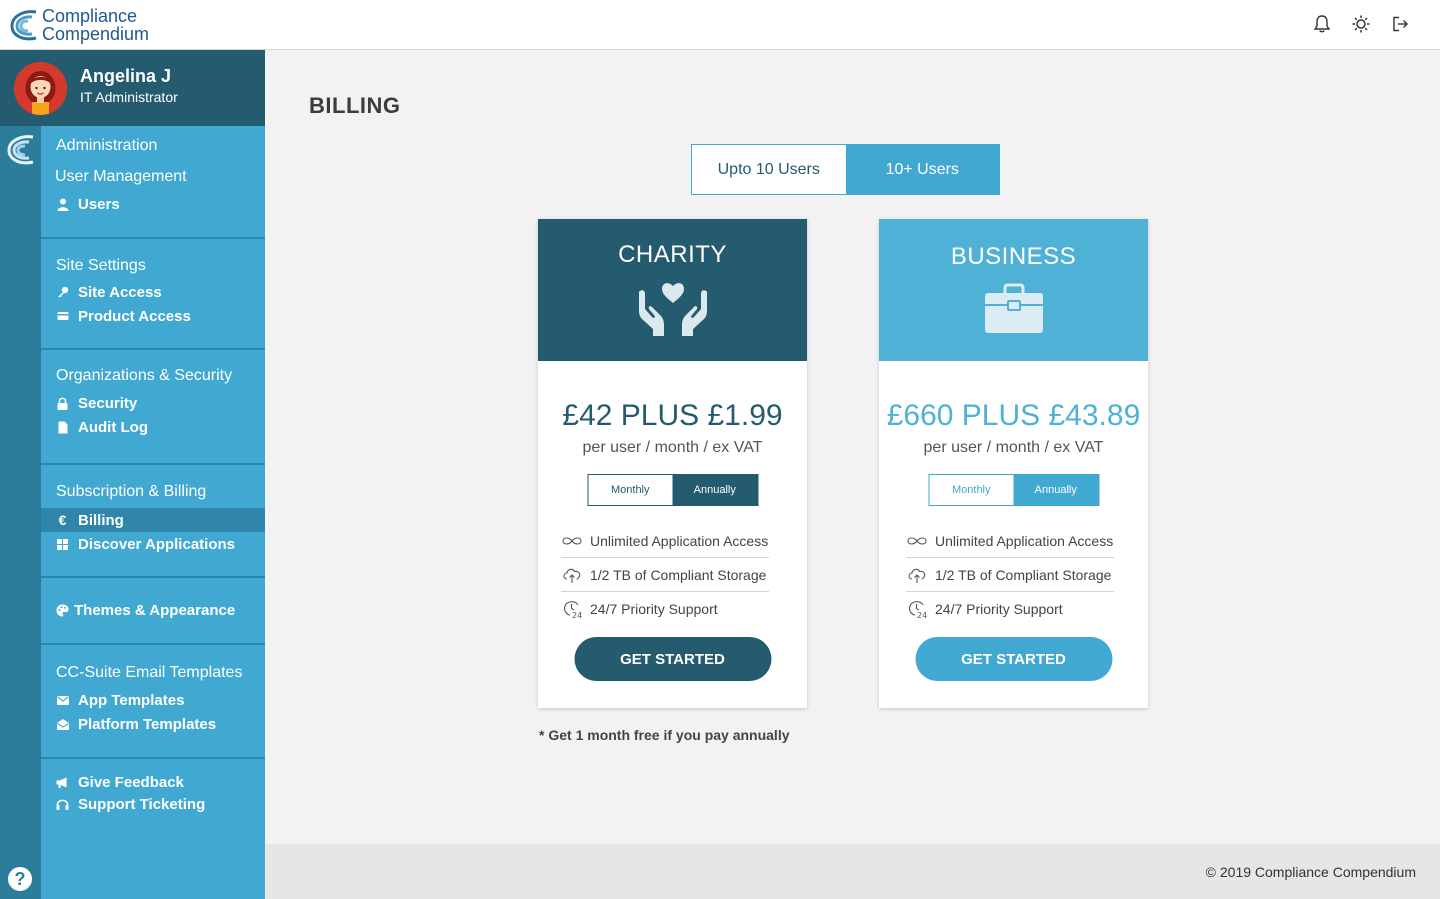 This screenshot has width=1440, height=899. What do you see at coordinates (126, 76) in the screenshot?
I see `profile-name: Angelina J` at bounding box center [126, 76].